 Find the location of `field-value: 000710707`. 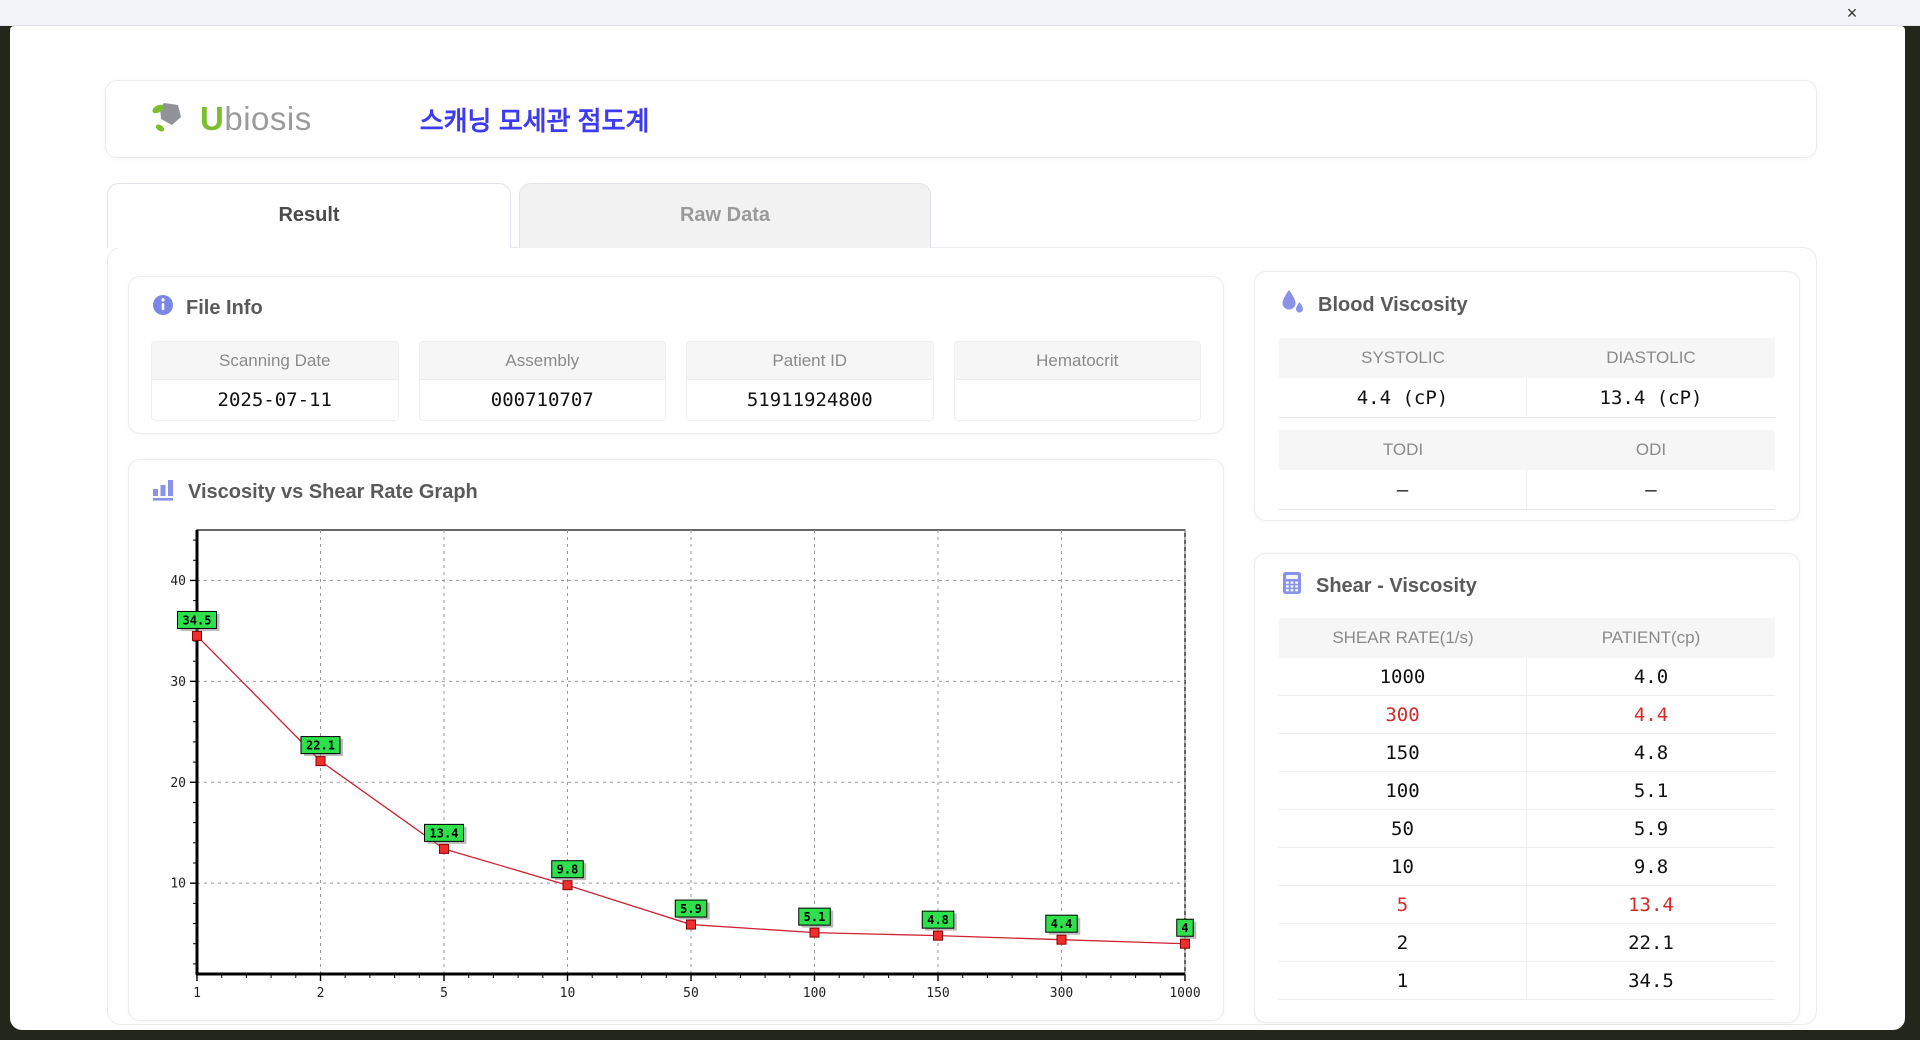

field-value: 000710707 is located at coordinates (542, 400).